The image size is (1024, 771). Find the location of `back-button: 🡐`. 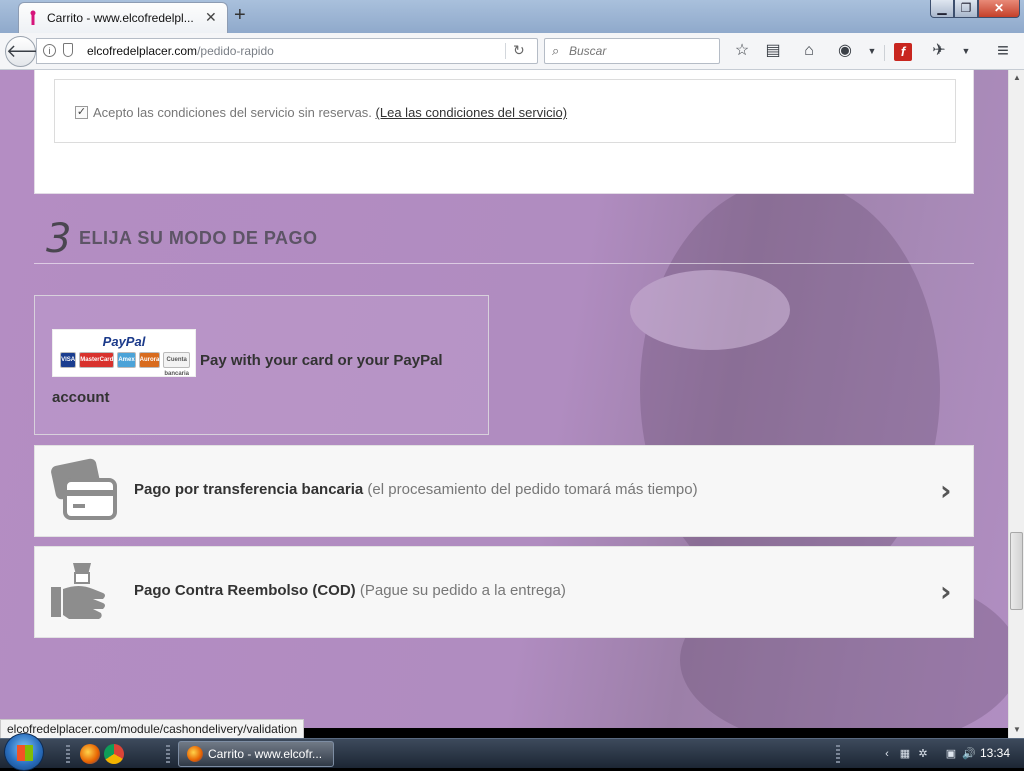

back-button: 🡐 is located at coordinates (29, 51).